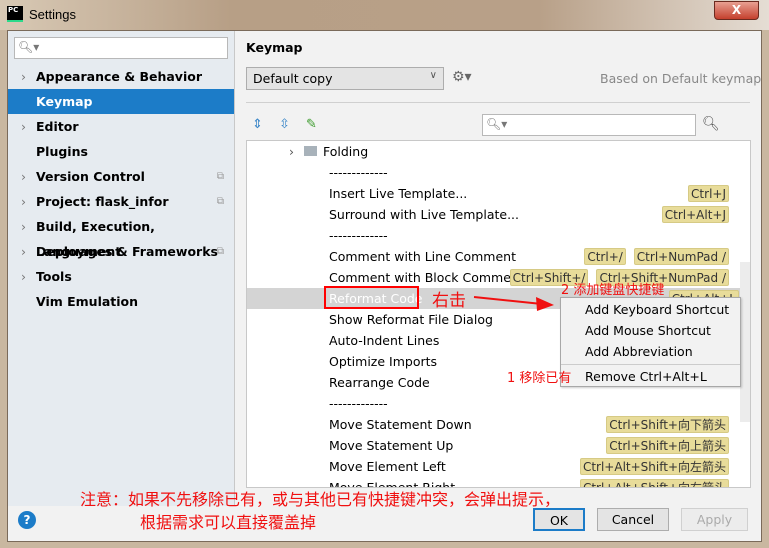 The image size is (769, 548). Describe the element at coordinates (371, 297) in the screenshot. I see `highlight-box-annotation` at that location.